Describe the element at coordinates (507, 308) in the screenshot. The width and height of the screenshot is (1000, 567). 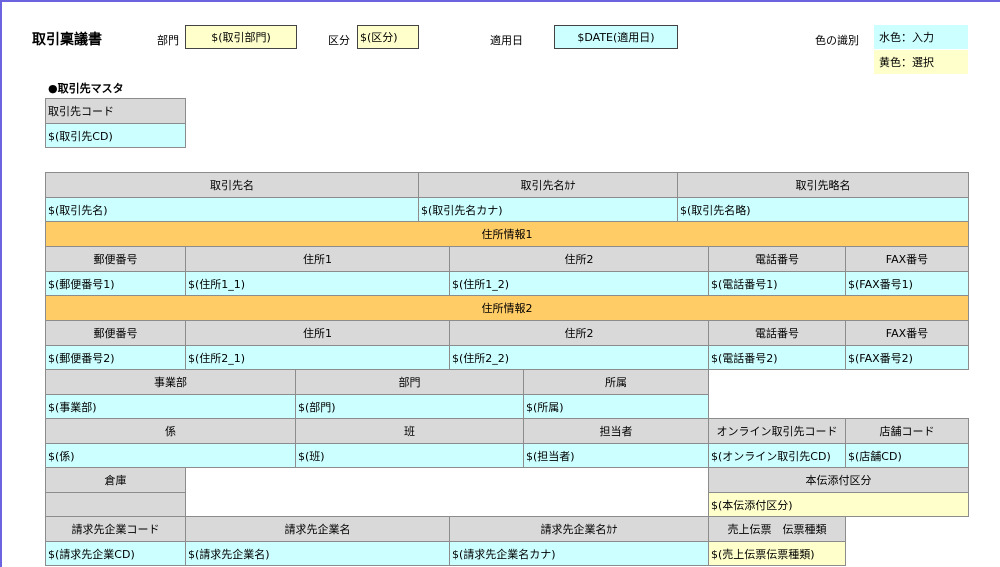
I see `address2-band: 住所情報2` at that location.